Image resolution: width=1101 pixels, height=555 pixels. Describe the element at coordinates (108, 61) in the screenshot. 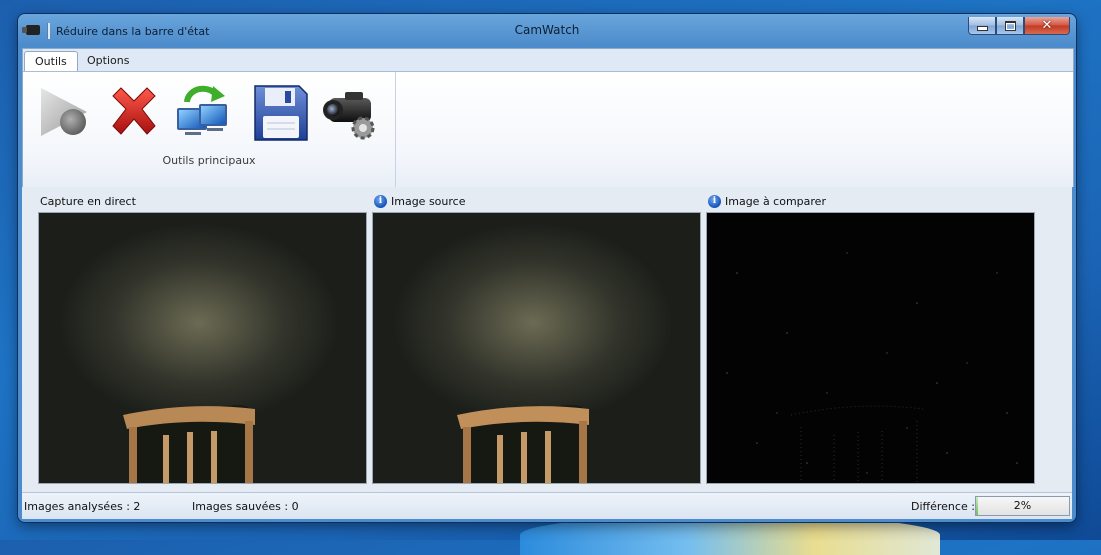

I see `tab-options: Options` at that location.